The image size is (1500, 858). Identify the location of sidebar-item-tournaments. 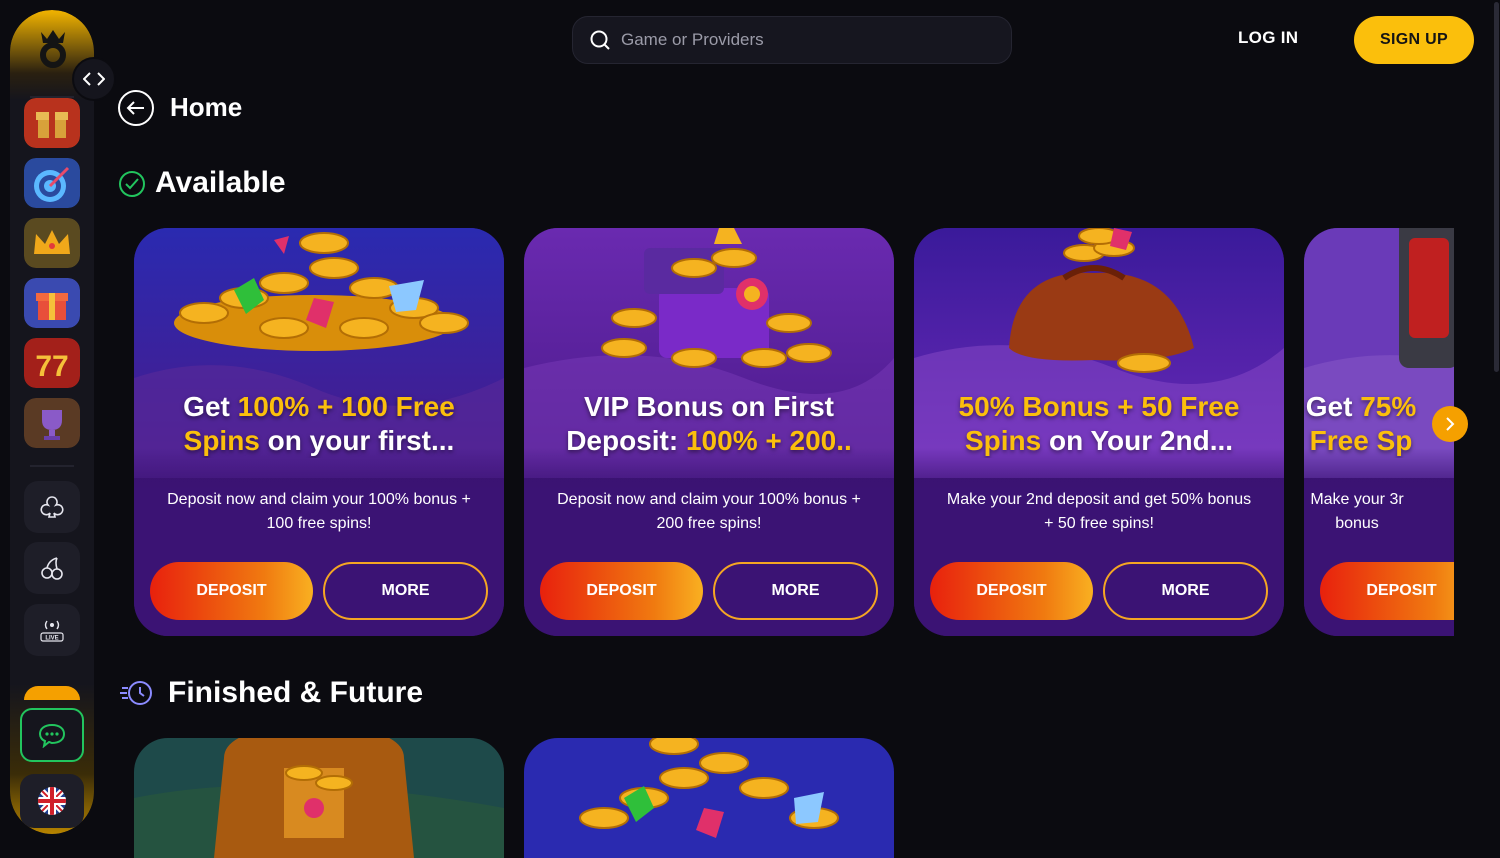
(52, 423).